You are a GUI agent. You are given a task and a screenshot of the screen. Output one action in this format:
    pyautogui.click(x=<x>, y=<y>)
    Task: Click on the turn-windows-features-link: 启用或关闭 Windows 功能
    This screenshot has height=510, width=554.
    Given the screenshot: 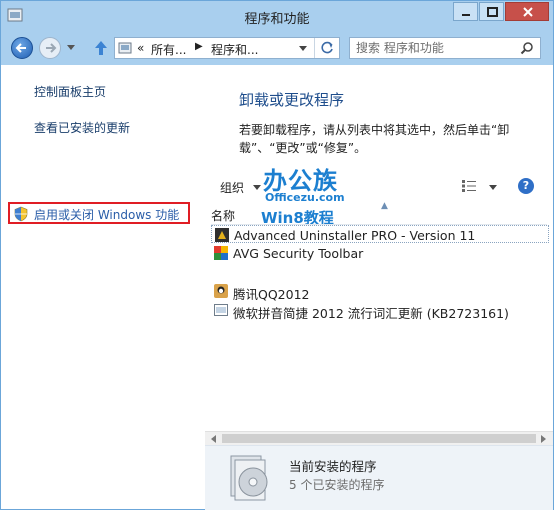 What is the action you would take?
    pyautogui.click(x=106, y=214)
    